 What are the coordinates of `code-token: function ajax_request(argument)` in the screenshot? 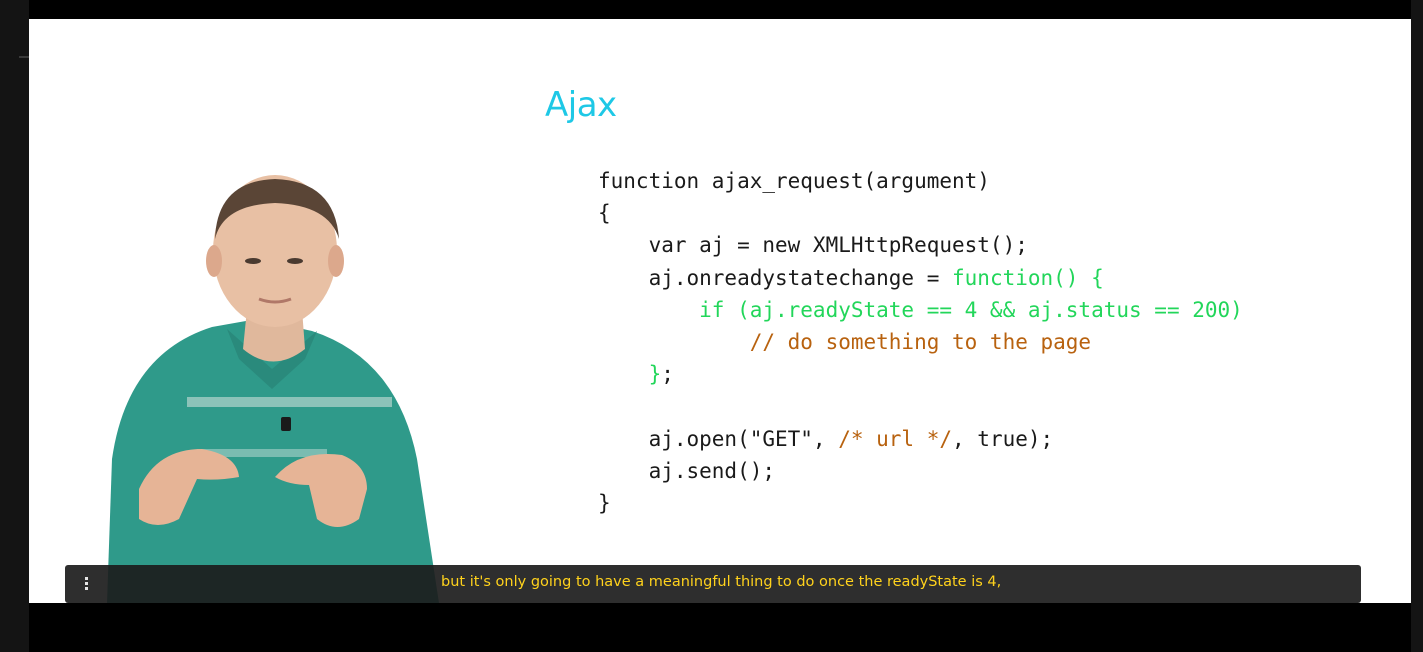 It's located at (794, 181).